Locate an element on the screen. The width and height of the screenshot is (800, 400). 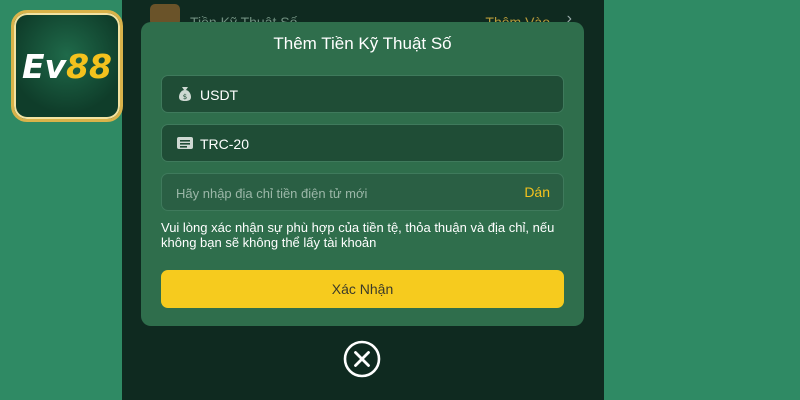
logo-text: Ev88 is located at coordinates (67, 66).